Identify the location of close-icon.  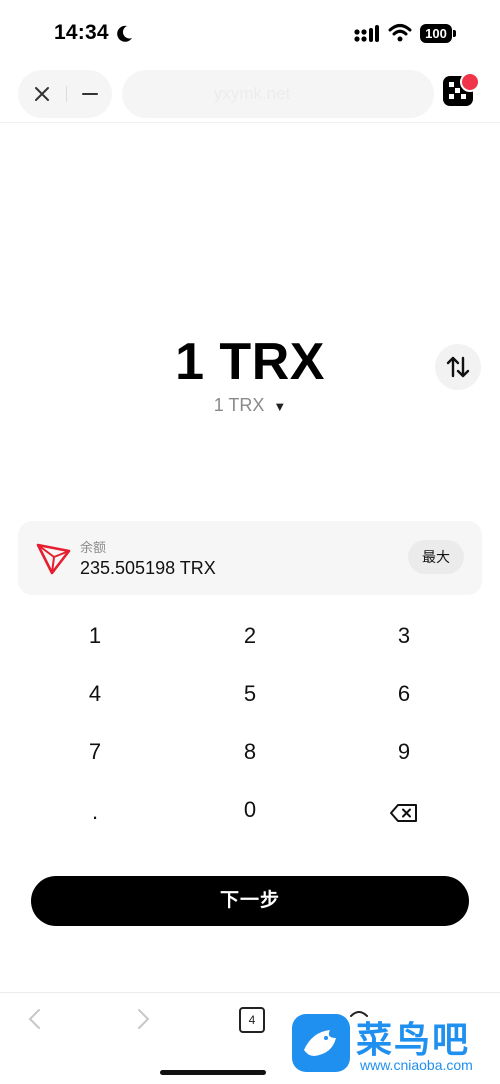
(42, 94).